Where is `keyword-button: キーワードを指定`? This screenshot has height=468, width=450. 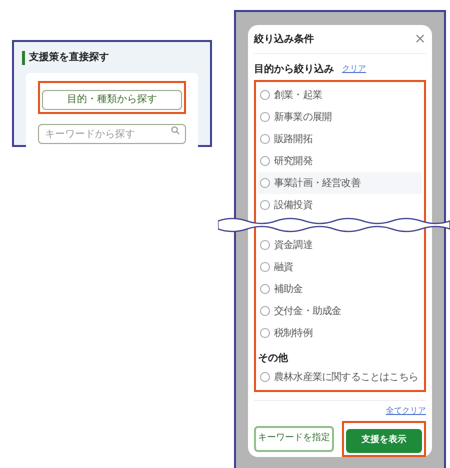 keyword-button: キーワードを指定 is located at coordinates (294, 439).